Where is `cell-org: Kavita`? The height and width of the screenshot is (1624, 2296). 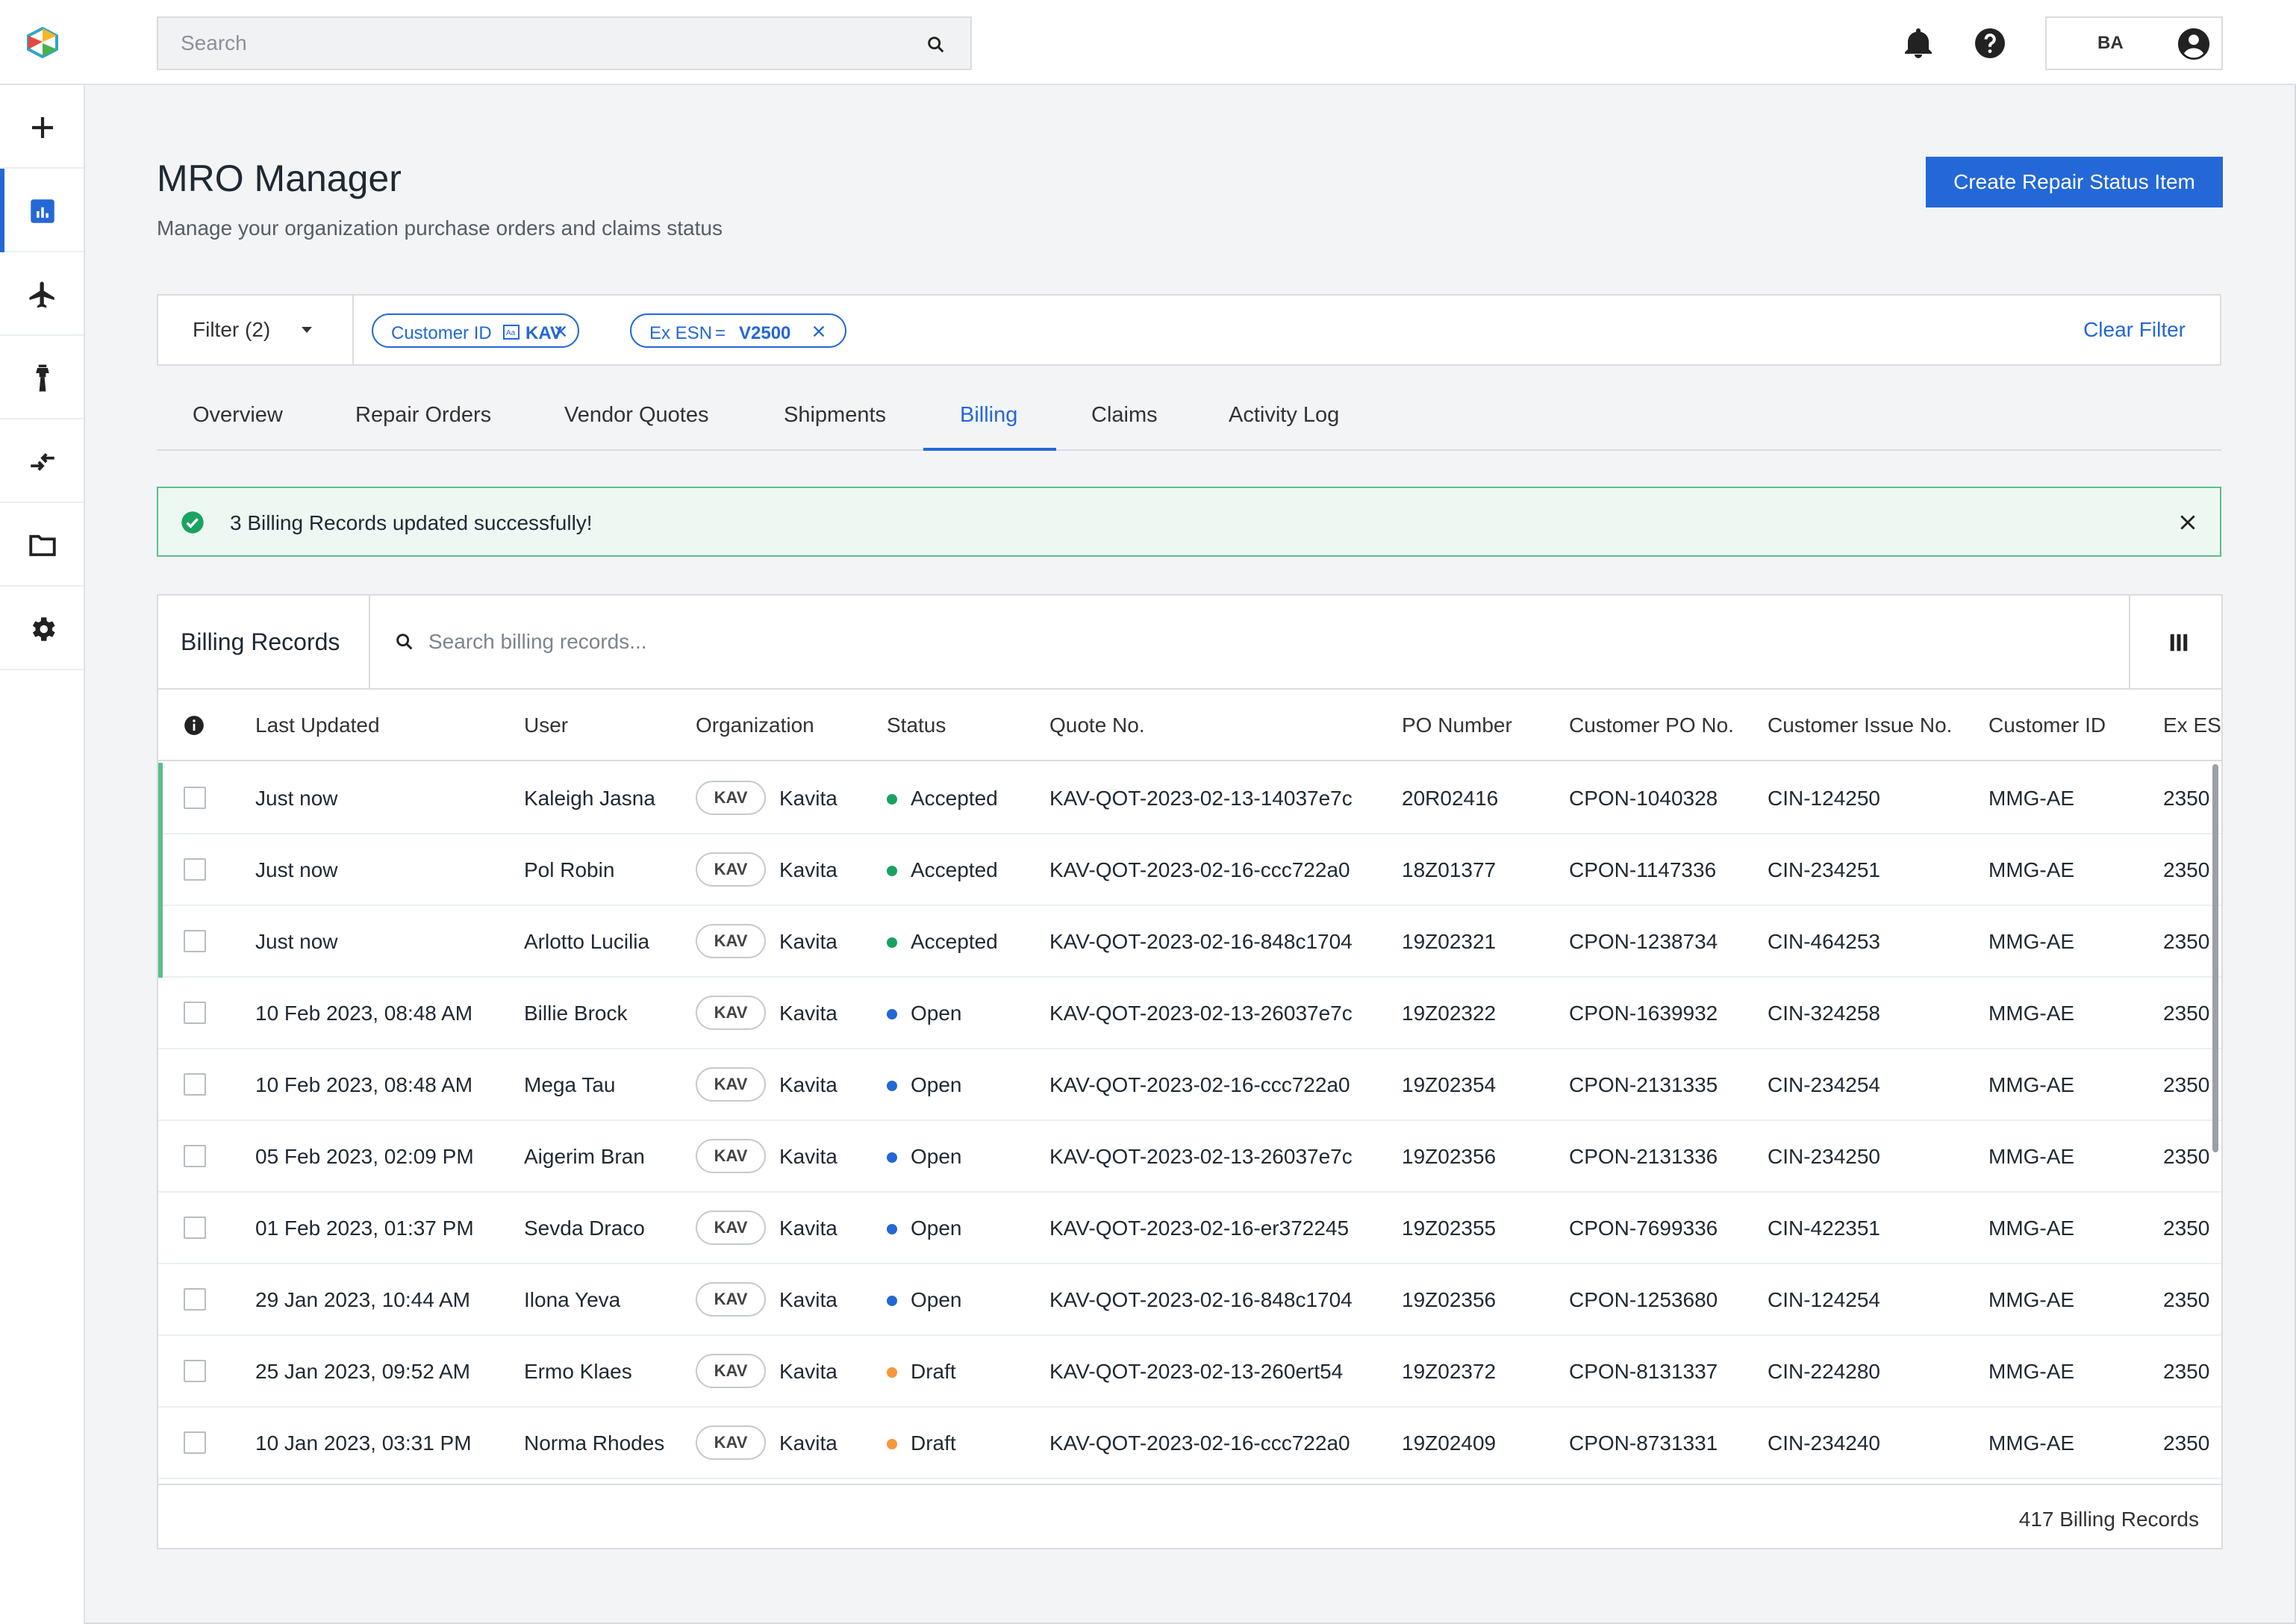 cell-org: Kavita is located at coordinates (808, 1371).